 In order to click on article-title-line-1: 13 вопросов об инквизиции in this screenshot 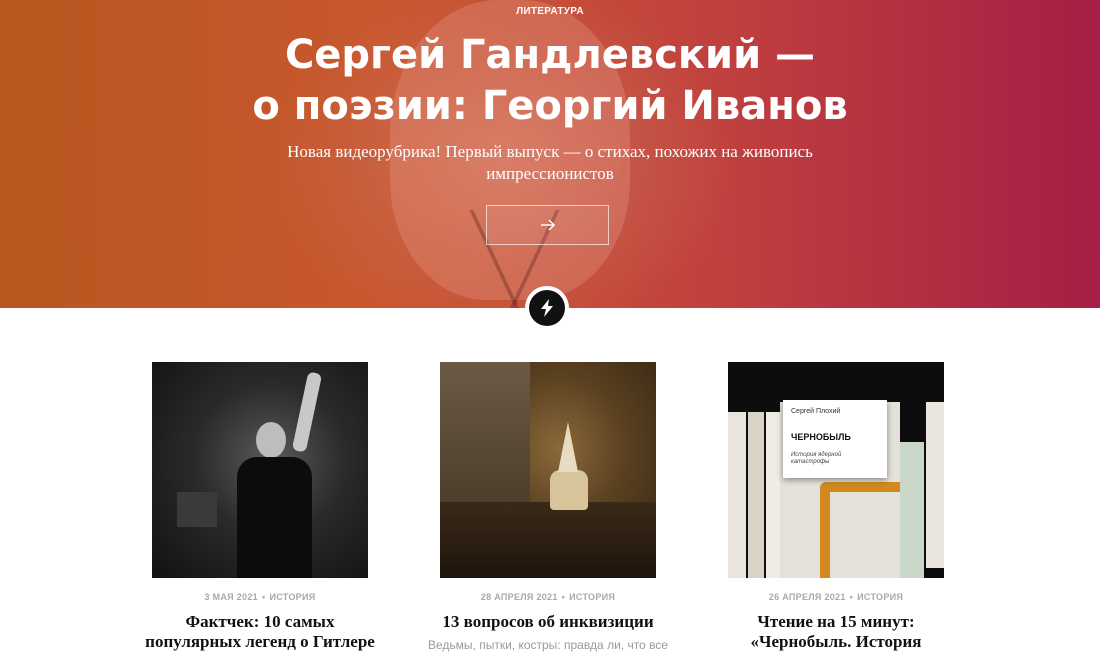, I will do `click(547, 621)`.